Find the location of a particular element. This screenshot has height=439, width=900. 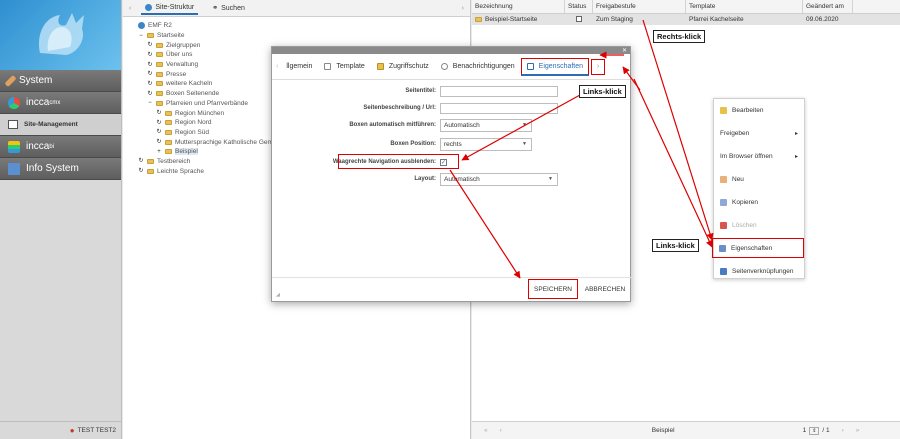

column-header: Bezeichnung is located at coordinates (518, 6).